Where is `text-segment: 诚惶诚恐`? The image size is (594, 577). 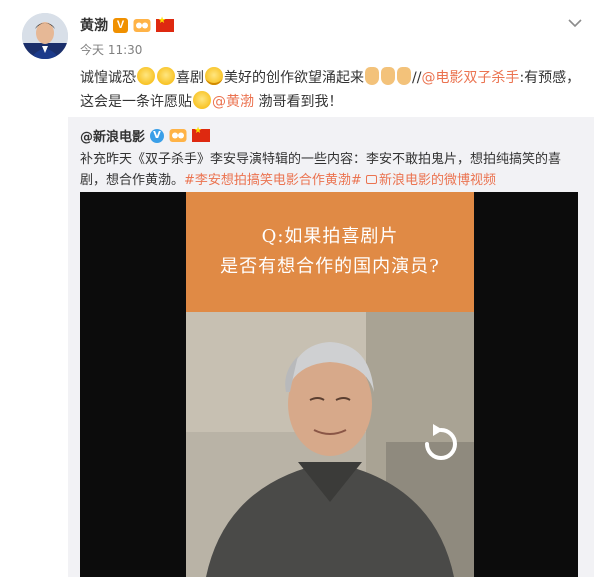
text-segment: 诚惶诚恐 is located at coordinates (108, 78).